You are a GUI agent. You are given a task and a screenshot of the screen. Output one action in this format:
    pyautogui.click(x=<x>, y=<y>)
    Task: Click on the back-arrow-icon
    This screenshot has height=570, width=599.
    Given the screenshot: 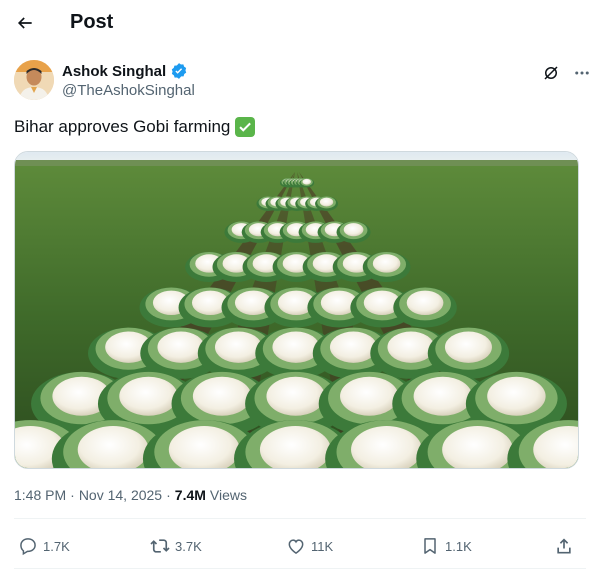 What is the action you would take?
    pyautogui.click(x=24, y=23)
    